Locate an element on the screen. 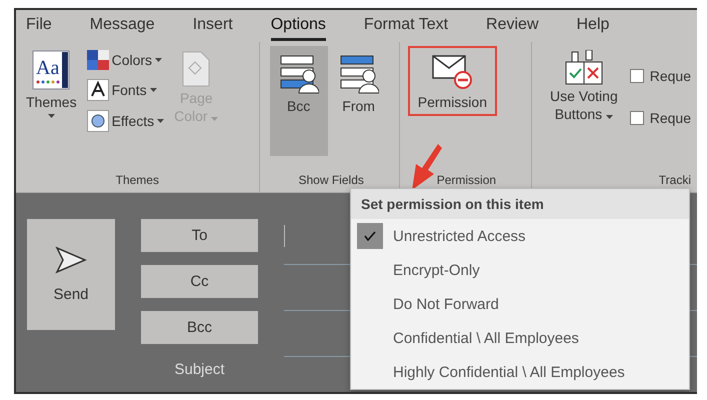 This screenshot has width=707, height=400. group-label: Show Fields is located at coordinates (331, 180).